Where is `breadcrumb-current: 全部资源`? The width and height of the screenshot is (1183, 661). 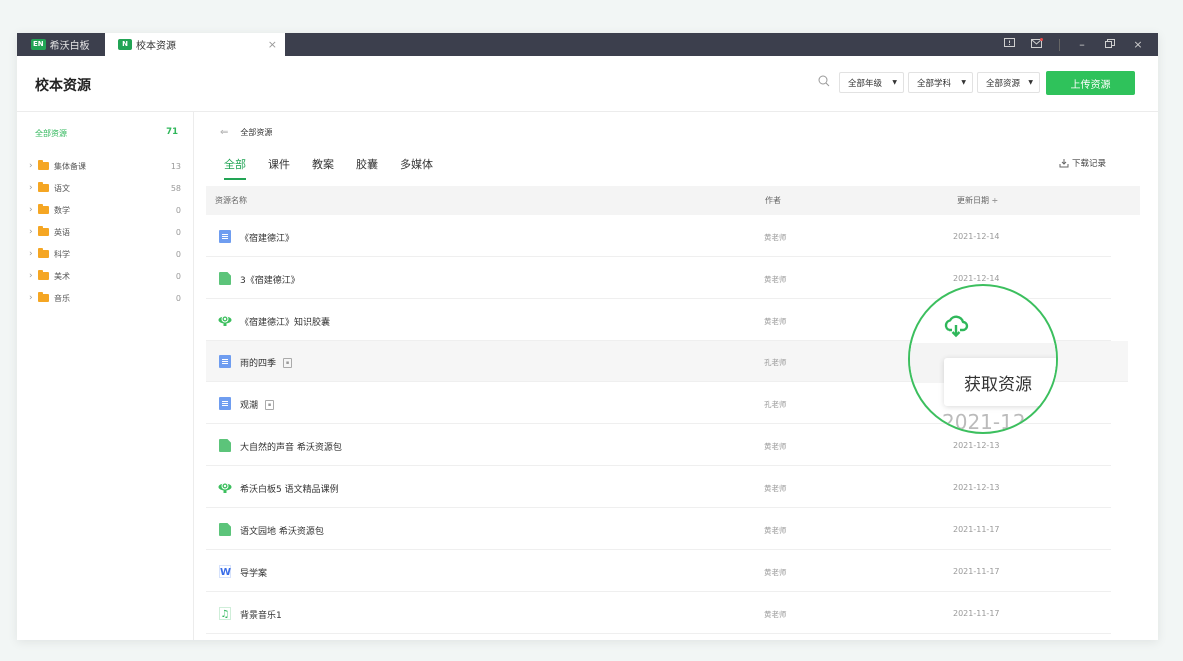
breadcrumb-current: 全部资源 is located at coordinates (256, 132).